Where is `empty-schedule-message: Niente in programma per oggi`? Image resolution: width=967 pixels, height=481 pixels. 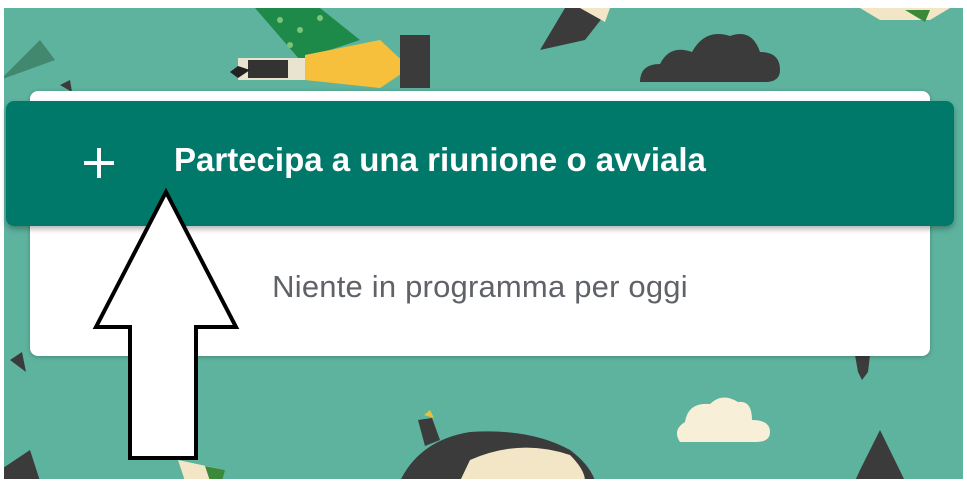
empty-schedule-message: Niente in programma per oggi is located at coordinates (480, 286).